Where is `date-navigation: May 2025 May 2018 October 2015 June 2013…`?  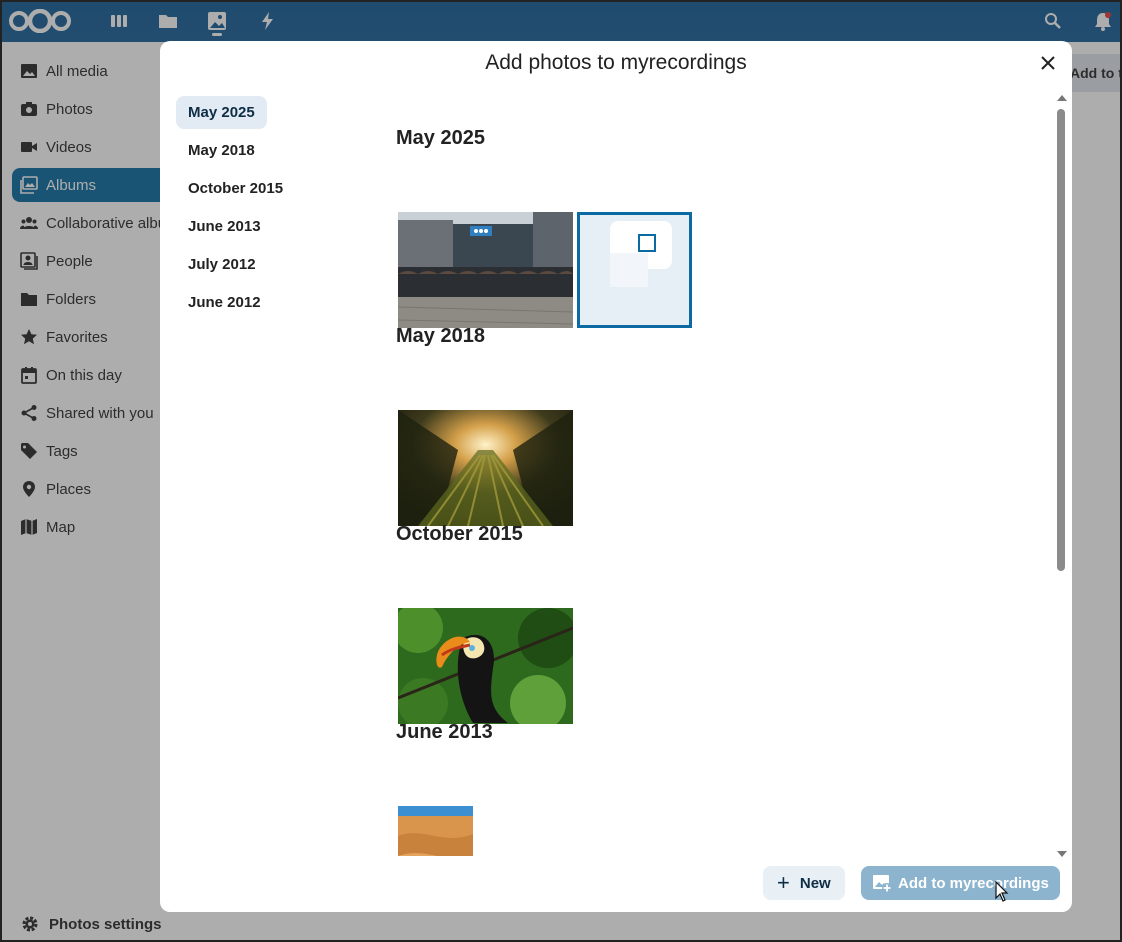 date-navigation: May 2025 May 2018 October 2015 June 2013… is located at coordinates (235, 210).